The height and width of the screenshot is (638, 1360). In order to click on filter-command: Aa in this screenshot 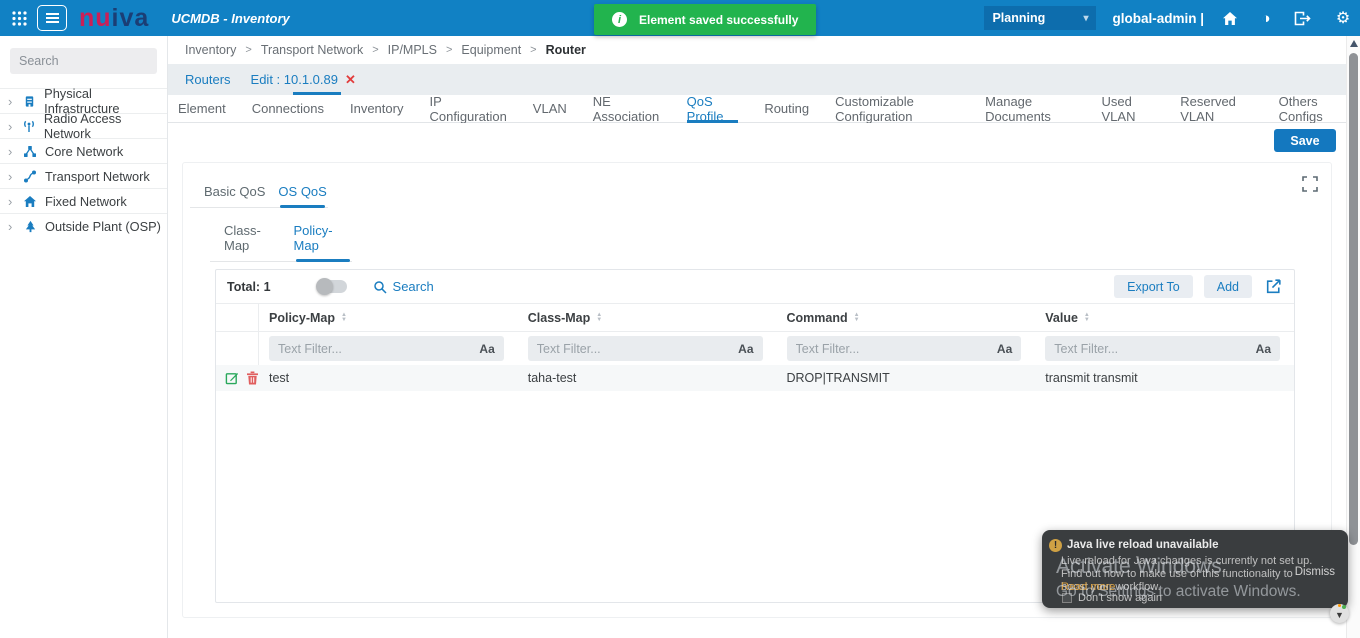, I will do `click(904, 348)`.